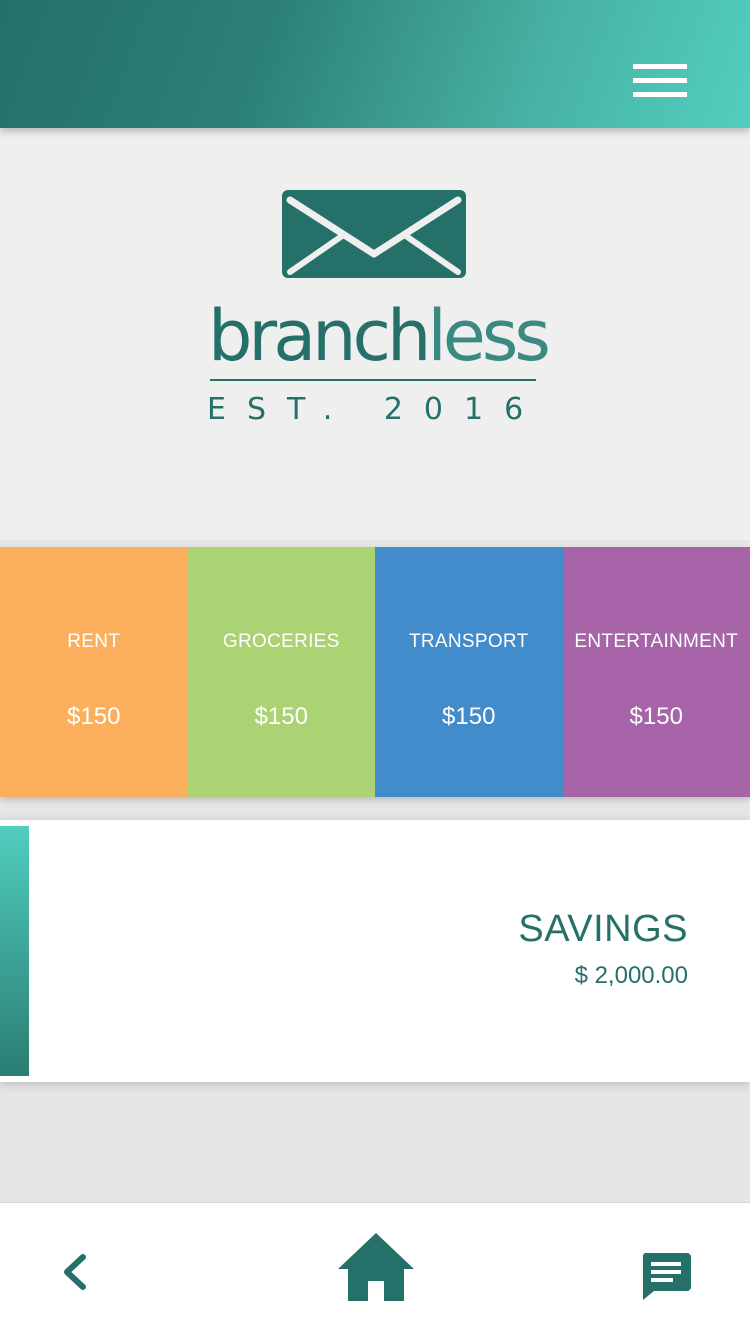  Describe the element at coordinates (656, 641) in the screenshot. I see `category-label: ENTERTAINMENT` at that location.